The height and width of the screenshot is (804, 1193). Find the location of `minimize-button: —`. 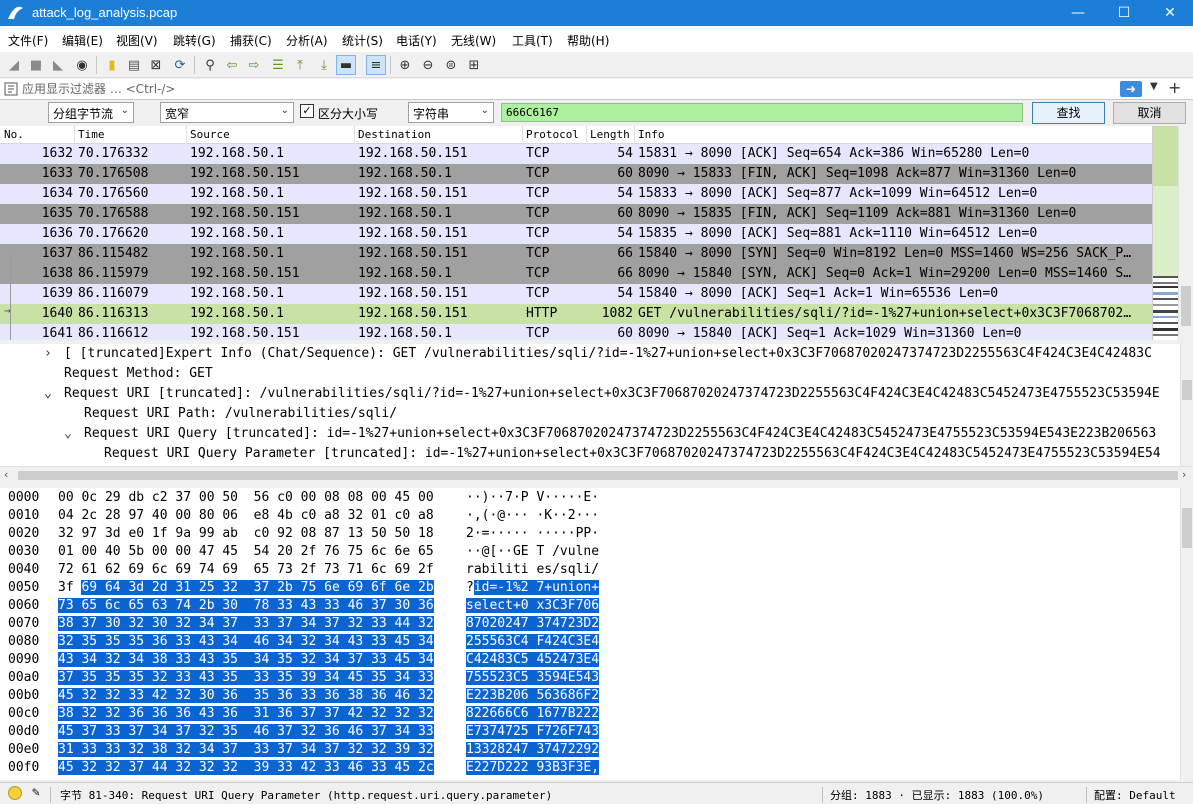

minimize-button: — is located at coordinates (1078, 13).